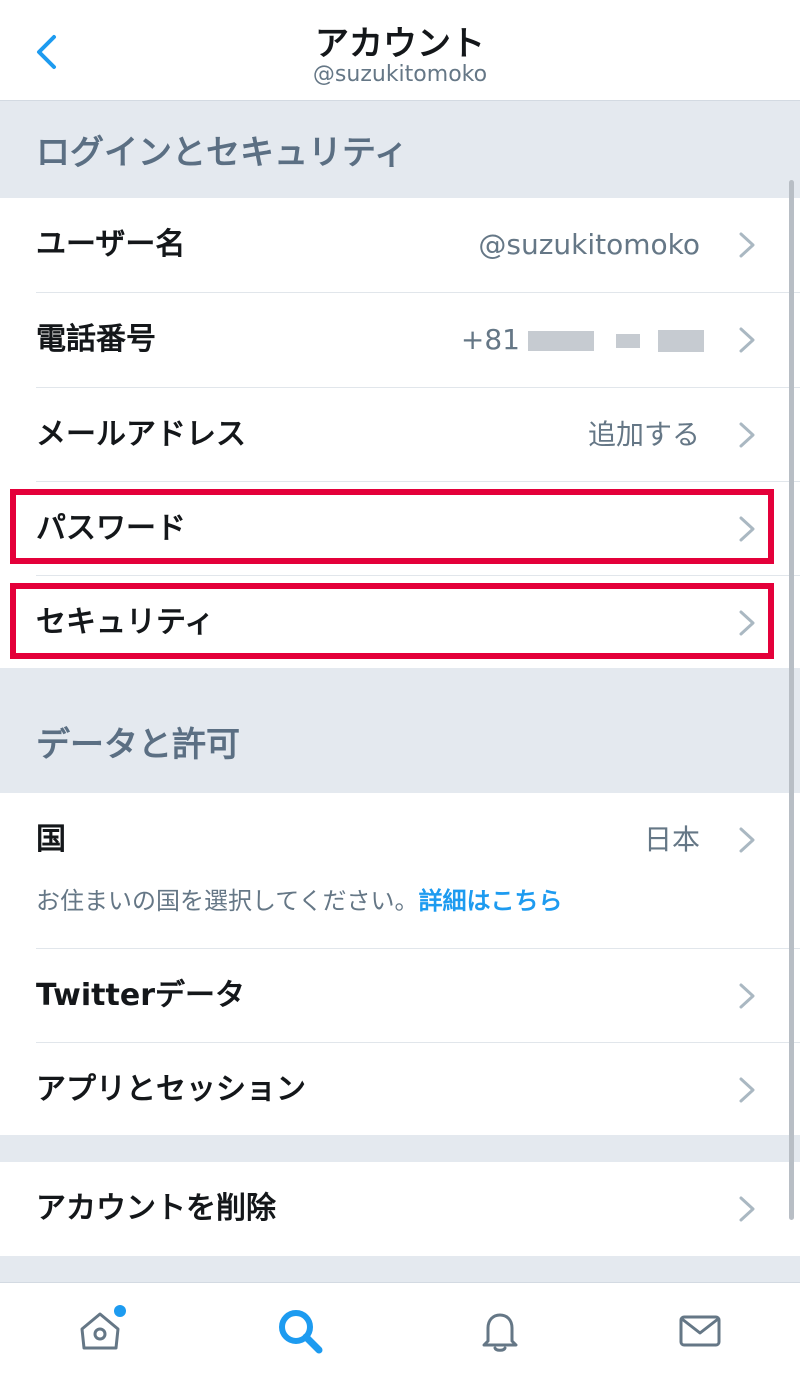  What do you see at coordinates (671, 839) in the screenshot?
I see `row-country-value: 日本` at bounding box center [671, 839].